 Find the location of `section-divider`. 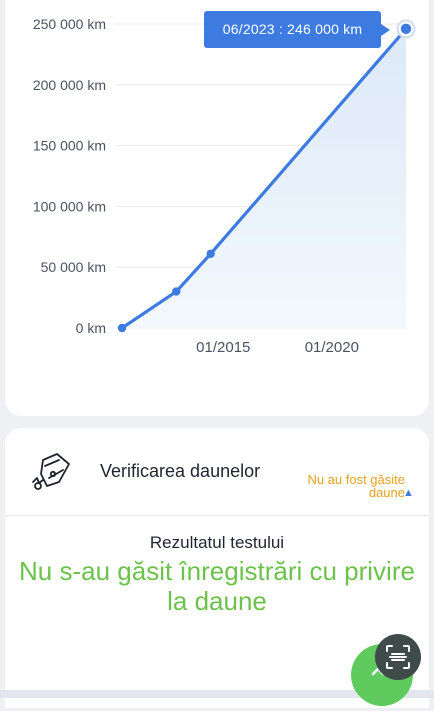

section-divider is located at coordinates (217, 515).